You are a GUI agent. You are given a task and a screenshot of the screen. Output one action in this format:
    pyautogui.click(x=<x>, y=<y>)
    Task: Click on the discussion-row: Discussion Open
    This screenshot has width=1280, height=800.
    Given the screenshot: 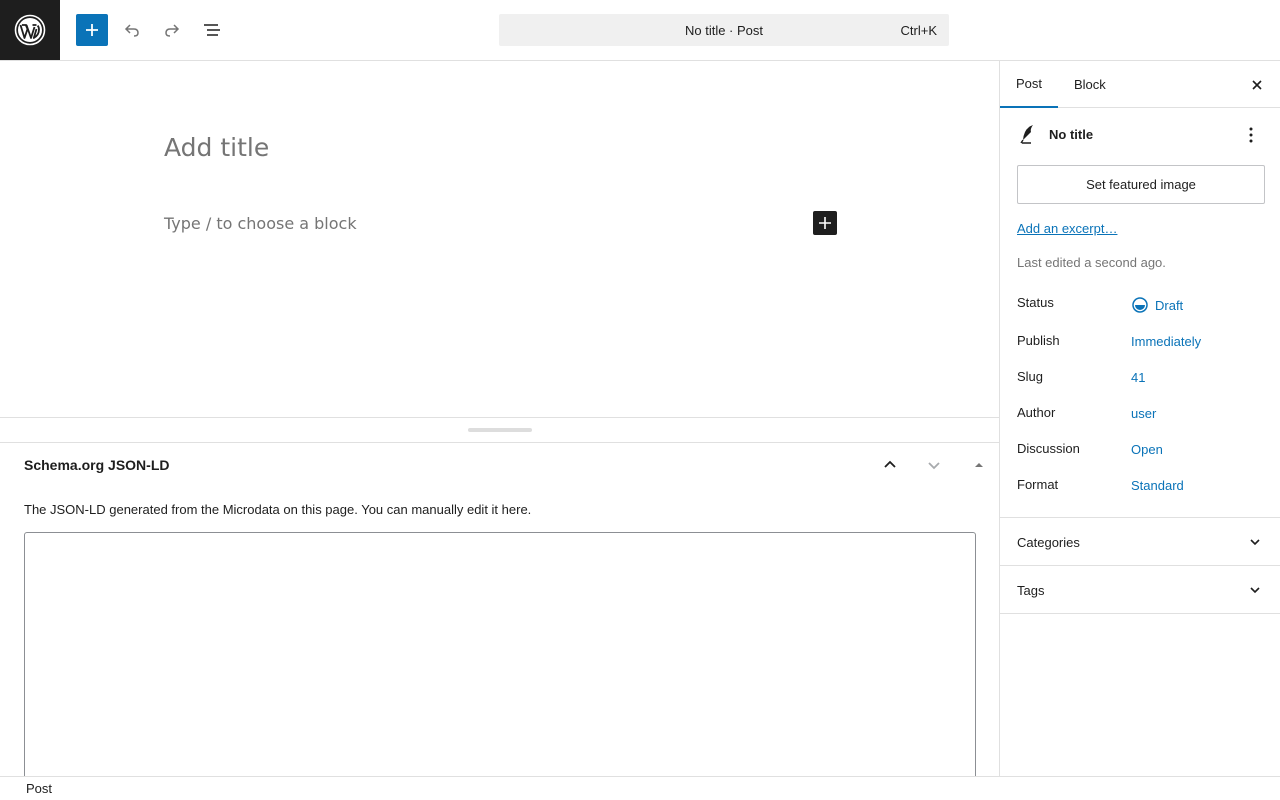 What is the action you would take?
    pyautogui.click(x=1142, y=451)
    